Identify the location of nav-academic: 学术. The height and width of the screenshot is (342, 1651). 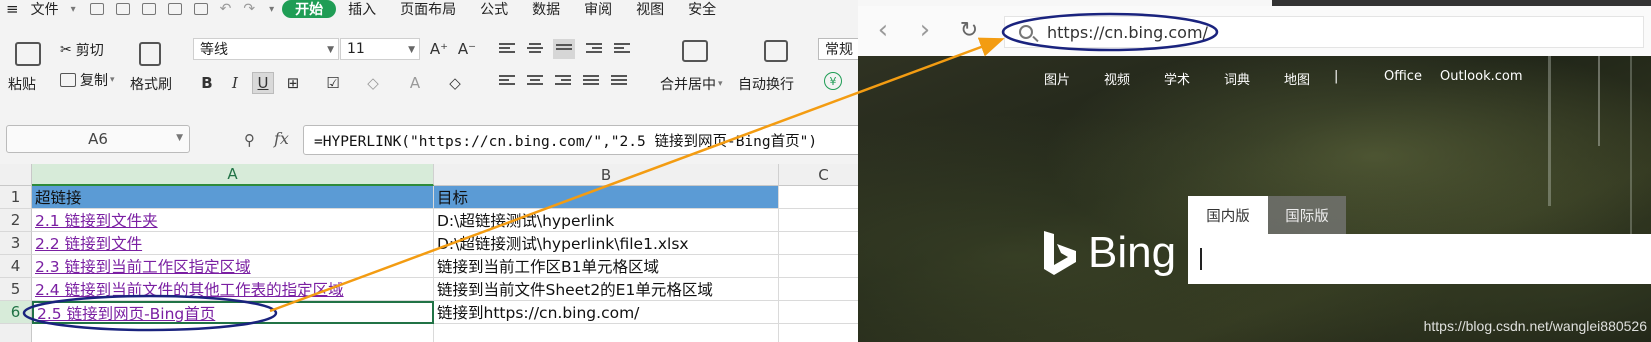
(1177, 78).